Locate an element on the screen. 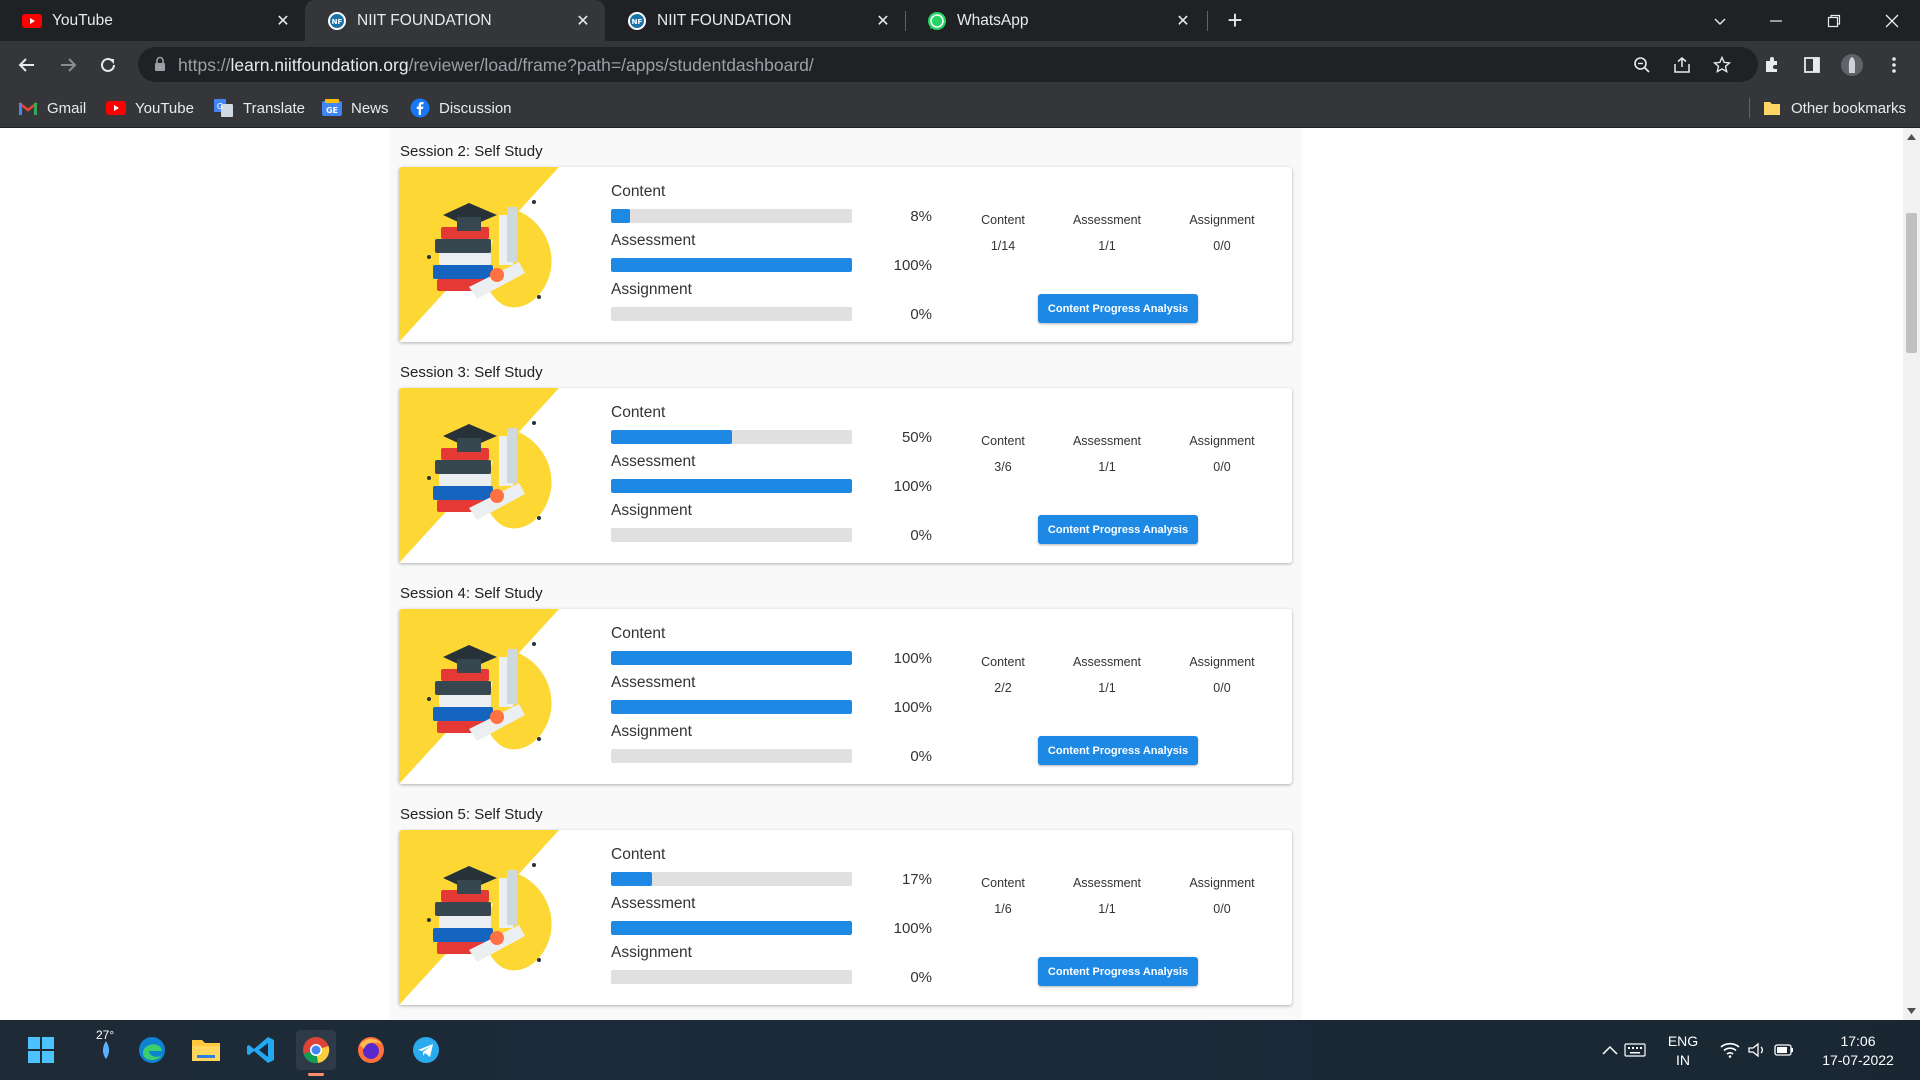  assignment-progress-bar is located at coordinates (731, 535).